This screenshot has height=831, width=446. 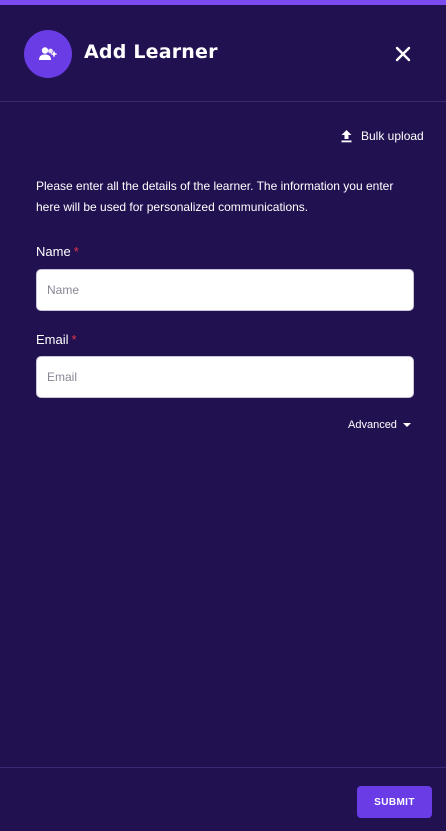 What do you see at coordinates (48, 54) in the screenshot?
I see `add-user-icon` at bounding box center [48, 54].